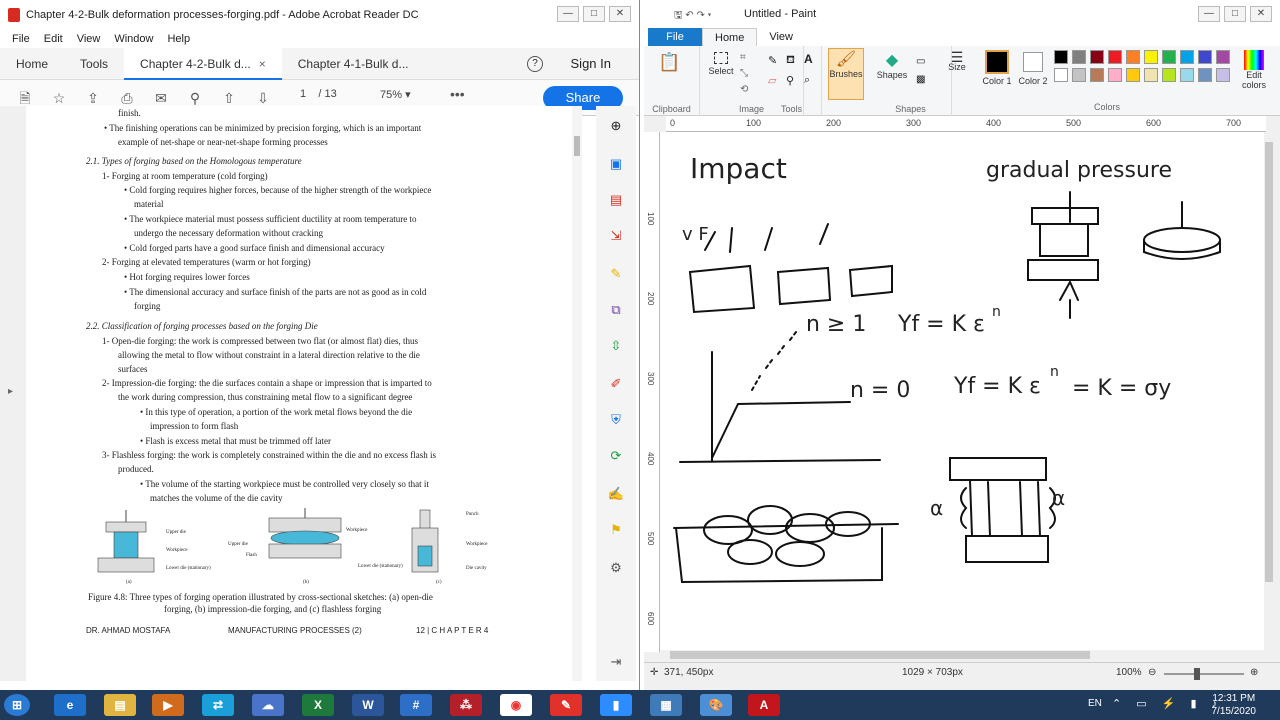 This screenshot has height=720, width=1280. What do you see at coordinates (807, 80) in the screenshot?
I see `magnifier-icon: ⌕` at bounding box center [807, 80].